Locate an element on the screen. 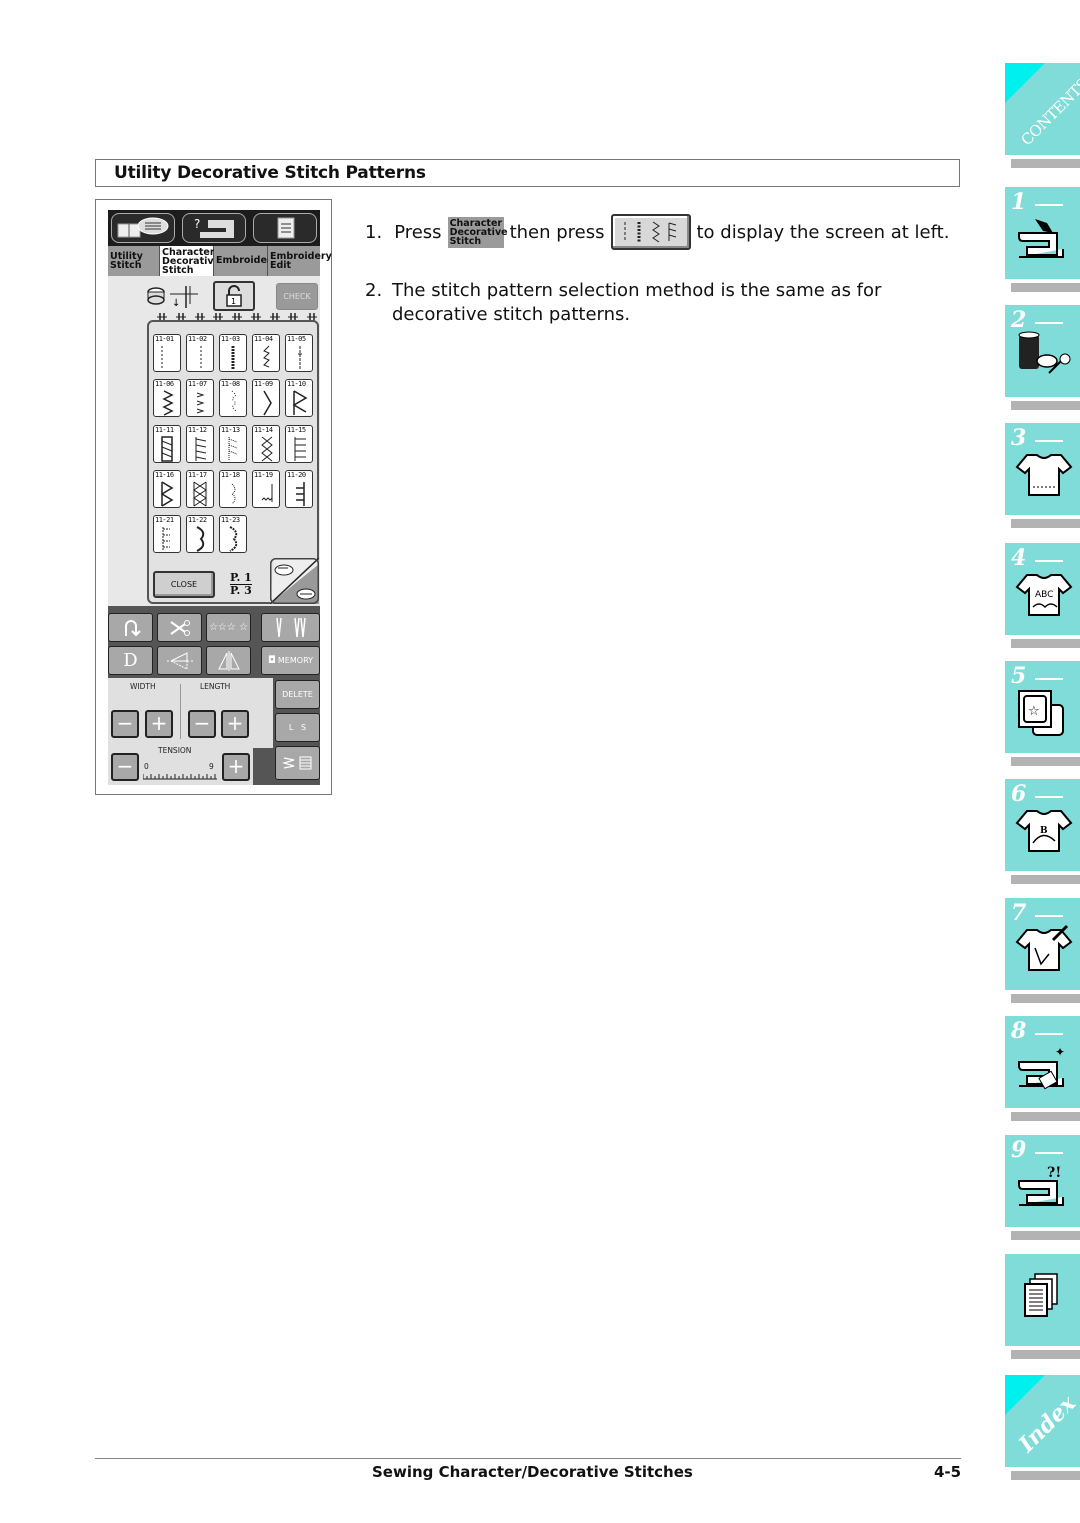  elongation-button: D is located at coordinates (130, 660).